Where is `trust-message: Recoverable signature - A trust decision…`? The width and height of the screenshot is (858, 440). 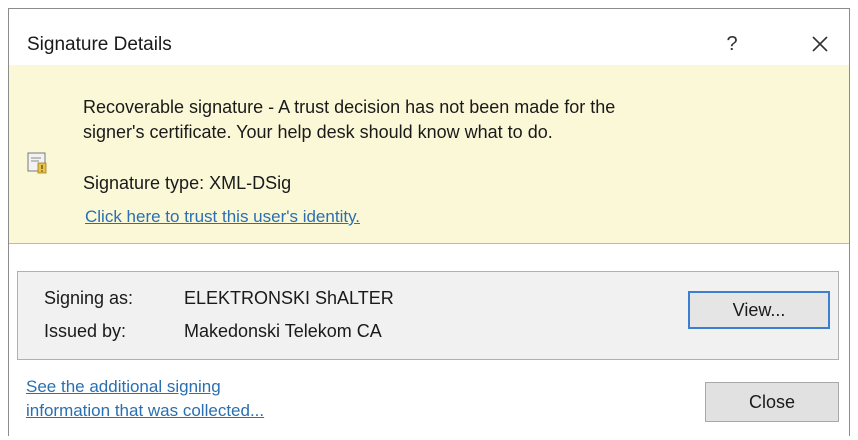 trust-message: Recoverable signature - A trust decision… is located at coordinates (443, 120).